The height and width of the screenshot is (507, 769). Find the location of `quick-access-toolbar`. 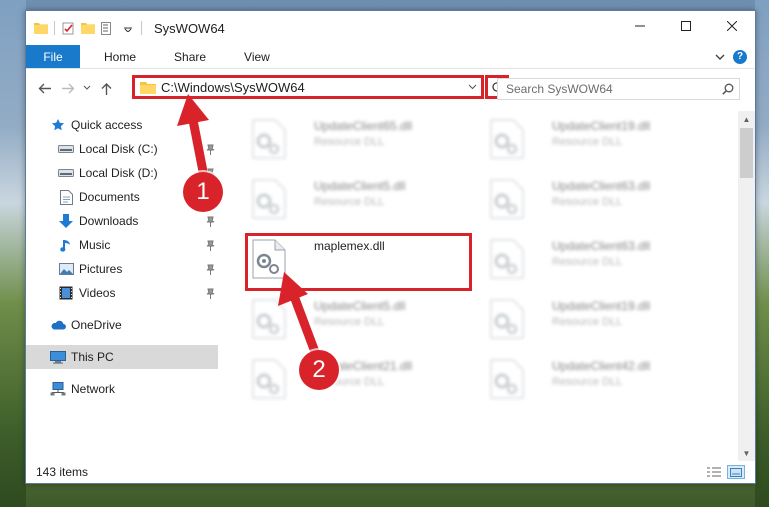

quick-access-toolbar is located at coordinates (84, 28).